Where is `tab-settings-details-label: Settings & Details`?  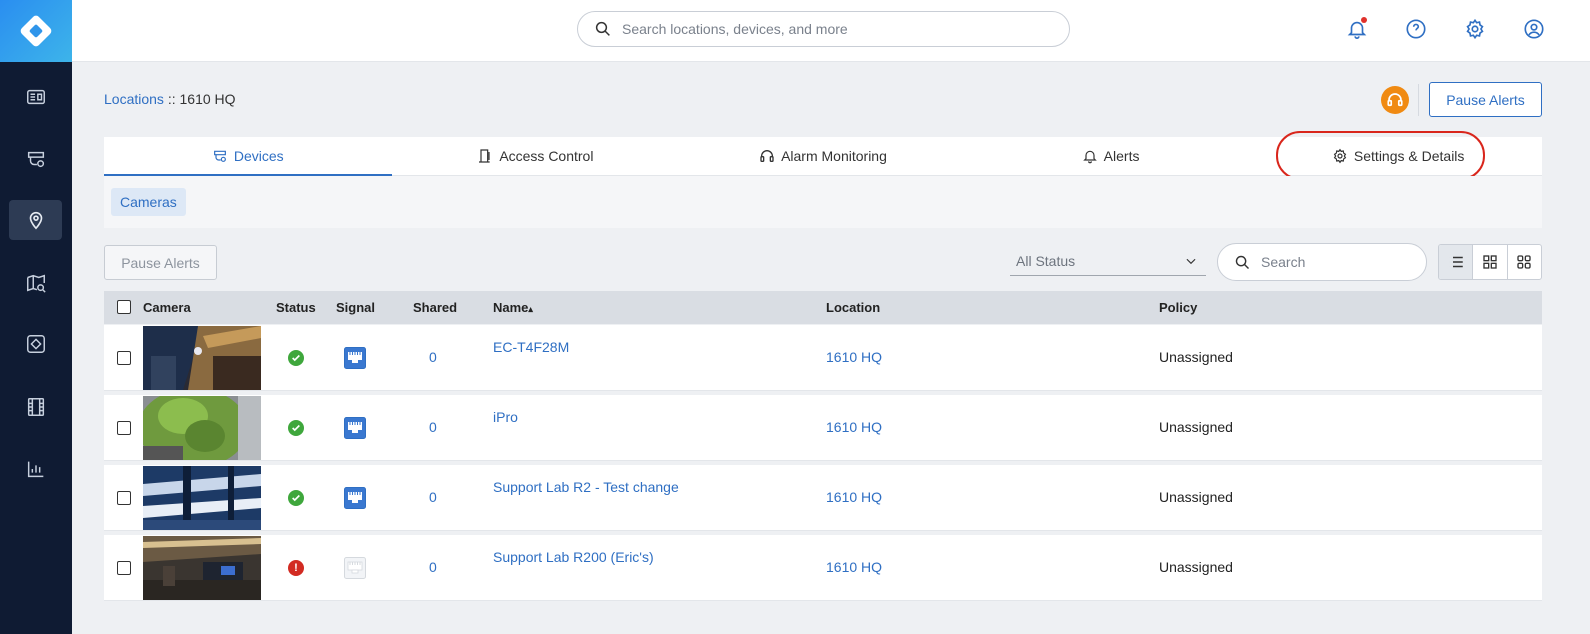
tab-settings-details-label: Settings & Details is located at coordinates (1409, 156).